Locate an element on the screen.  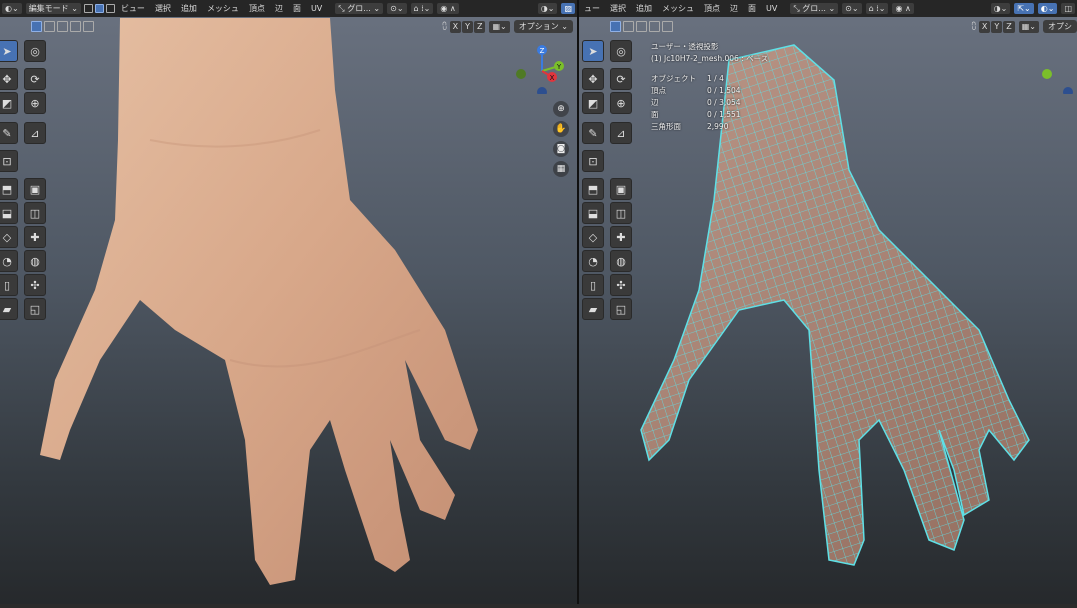
select-new-icon-right is located at coordinates (615, 26).